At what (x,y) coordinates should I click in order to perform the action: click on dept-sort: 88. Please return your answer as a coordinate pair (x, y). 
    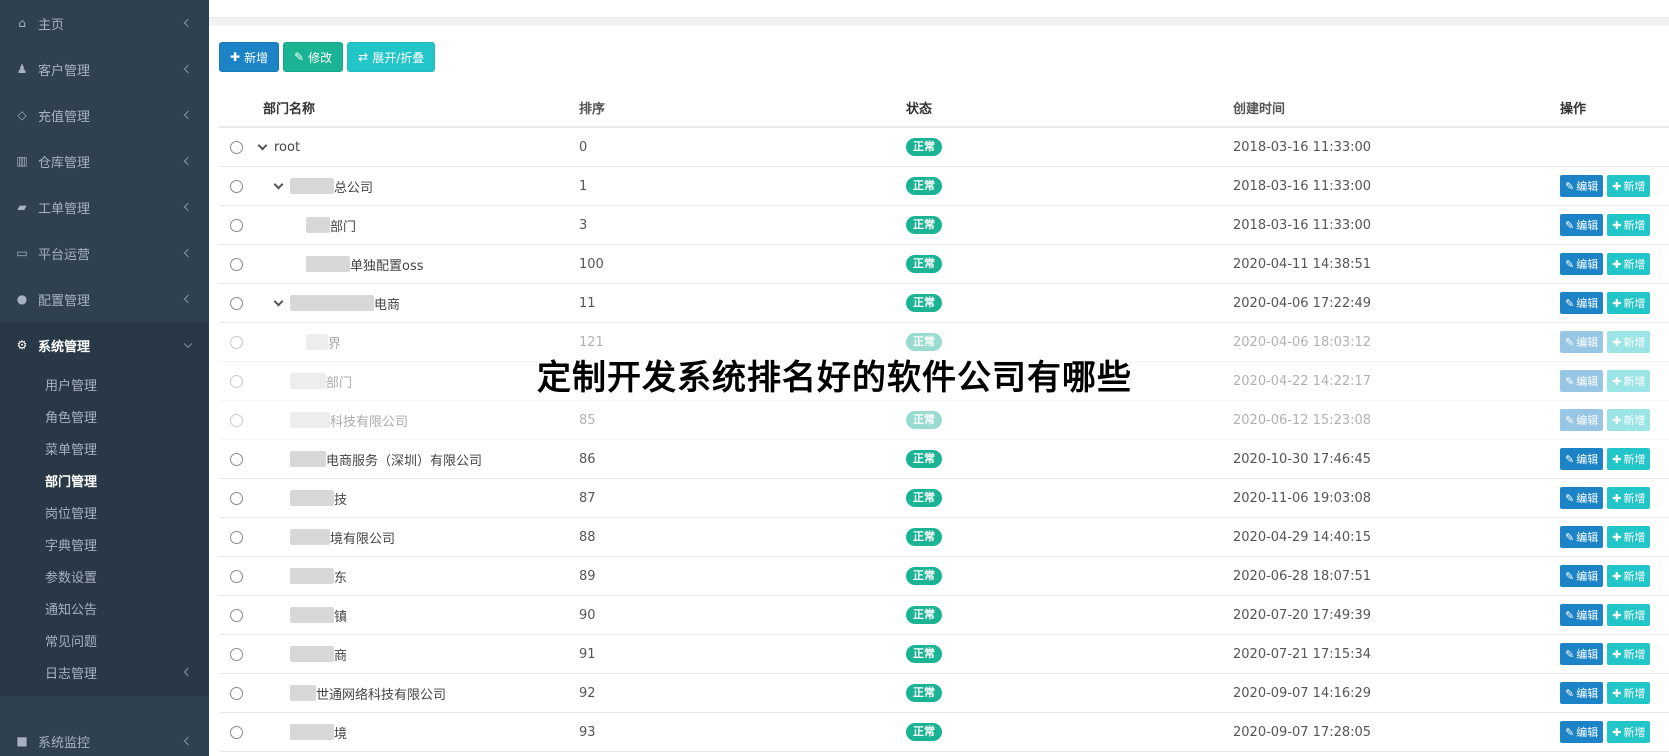
    Looking at the image, I should click on (587, 537).